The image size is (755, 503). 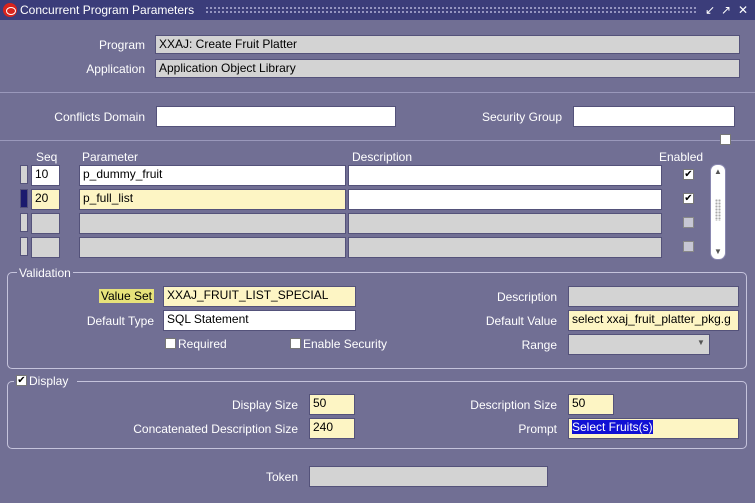 What do you see at coordinates (345, 344) in the screenshot?
I see `enable-security-label: Enable Security` at bounding box center [345, 344].